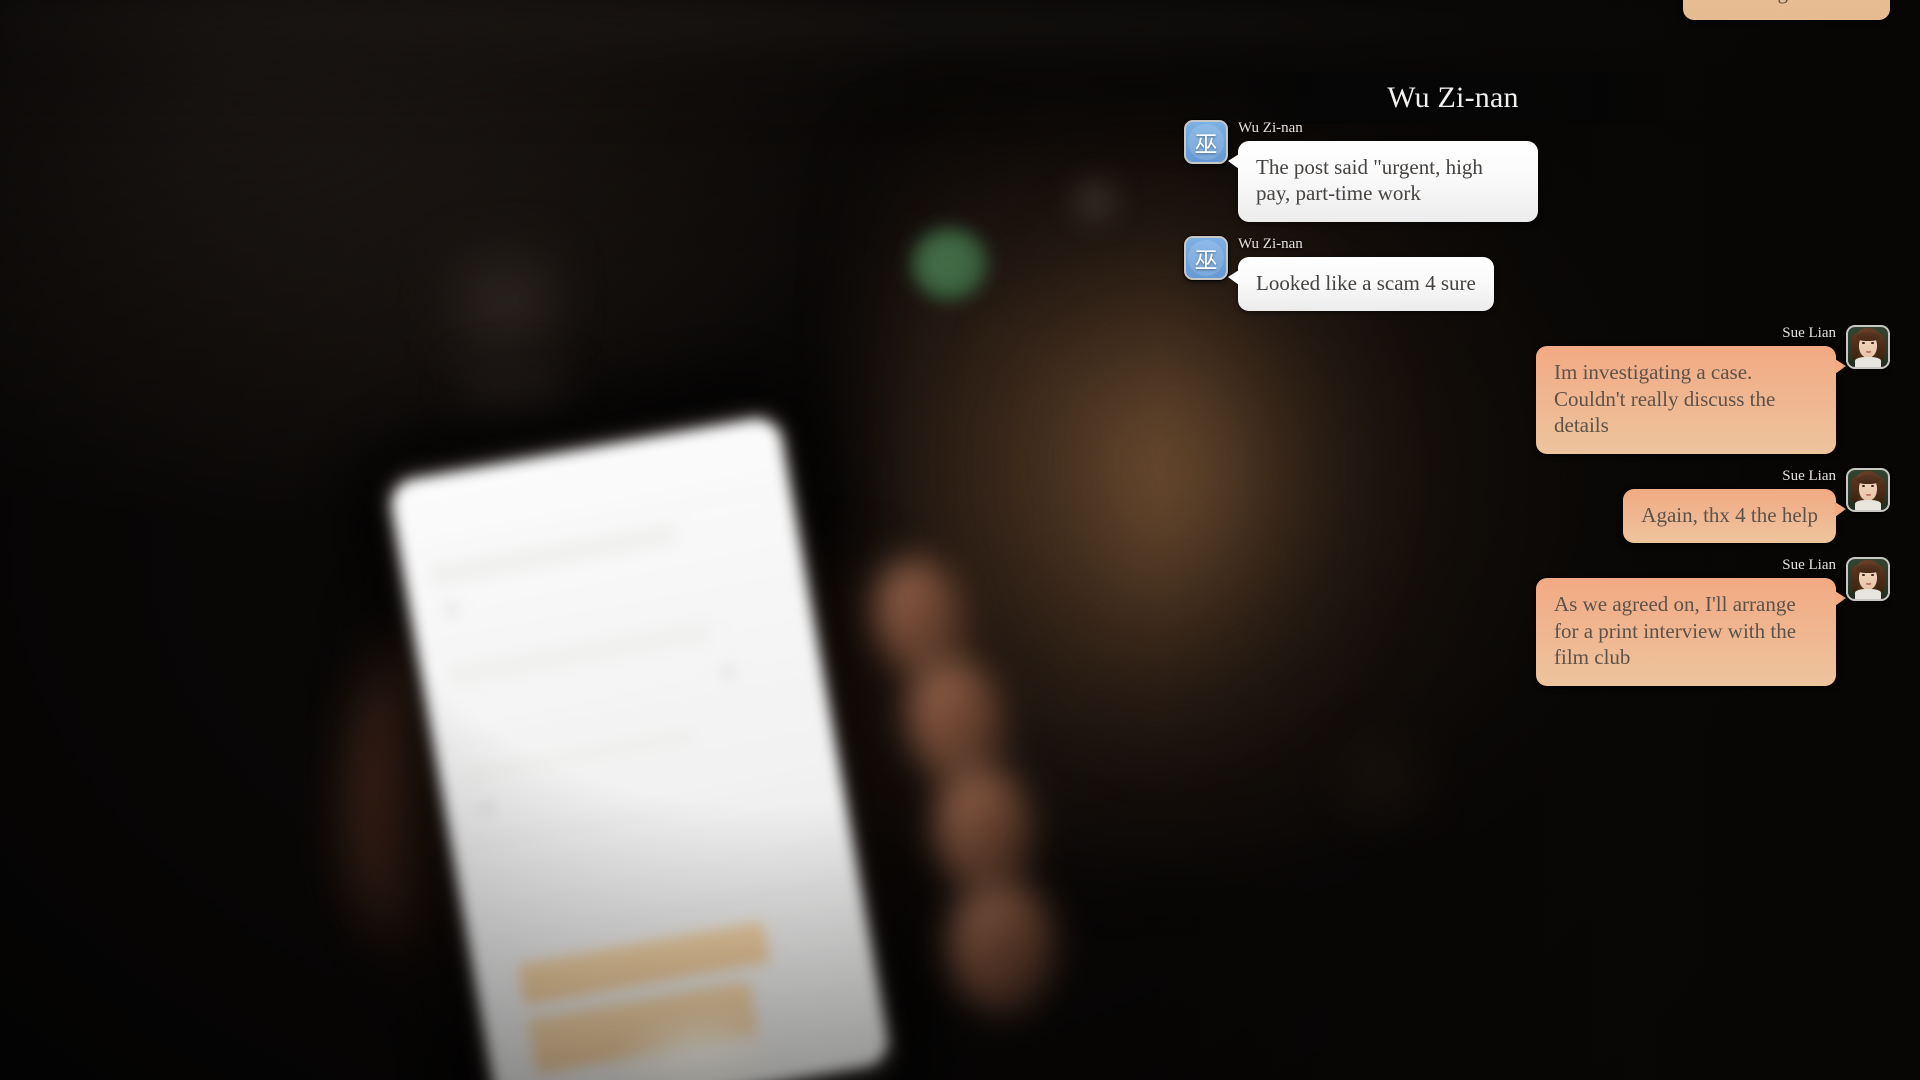 The height and width of the screenshot is (1080, 1920). Describe the element at coordinates (1095, 200) in the screenshot. I see `warm-bokeh-light` at that location.